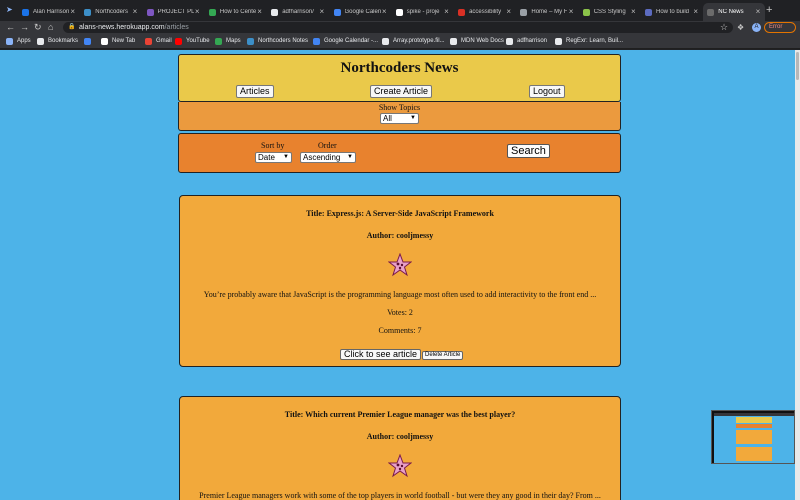 This screenshot has width=800, height=500. Describe the element at coordinates (228, 41) in the screenshot. I see `bookmark-item: Maps` at that location.